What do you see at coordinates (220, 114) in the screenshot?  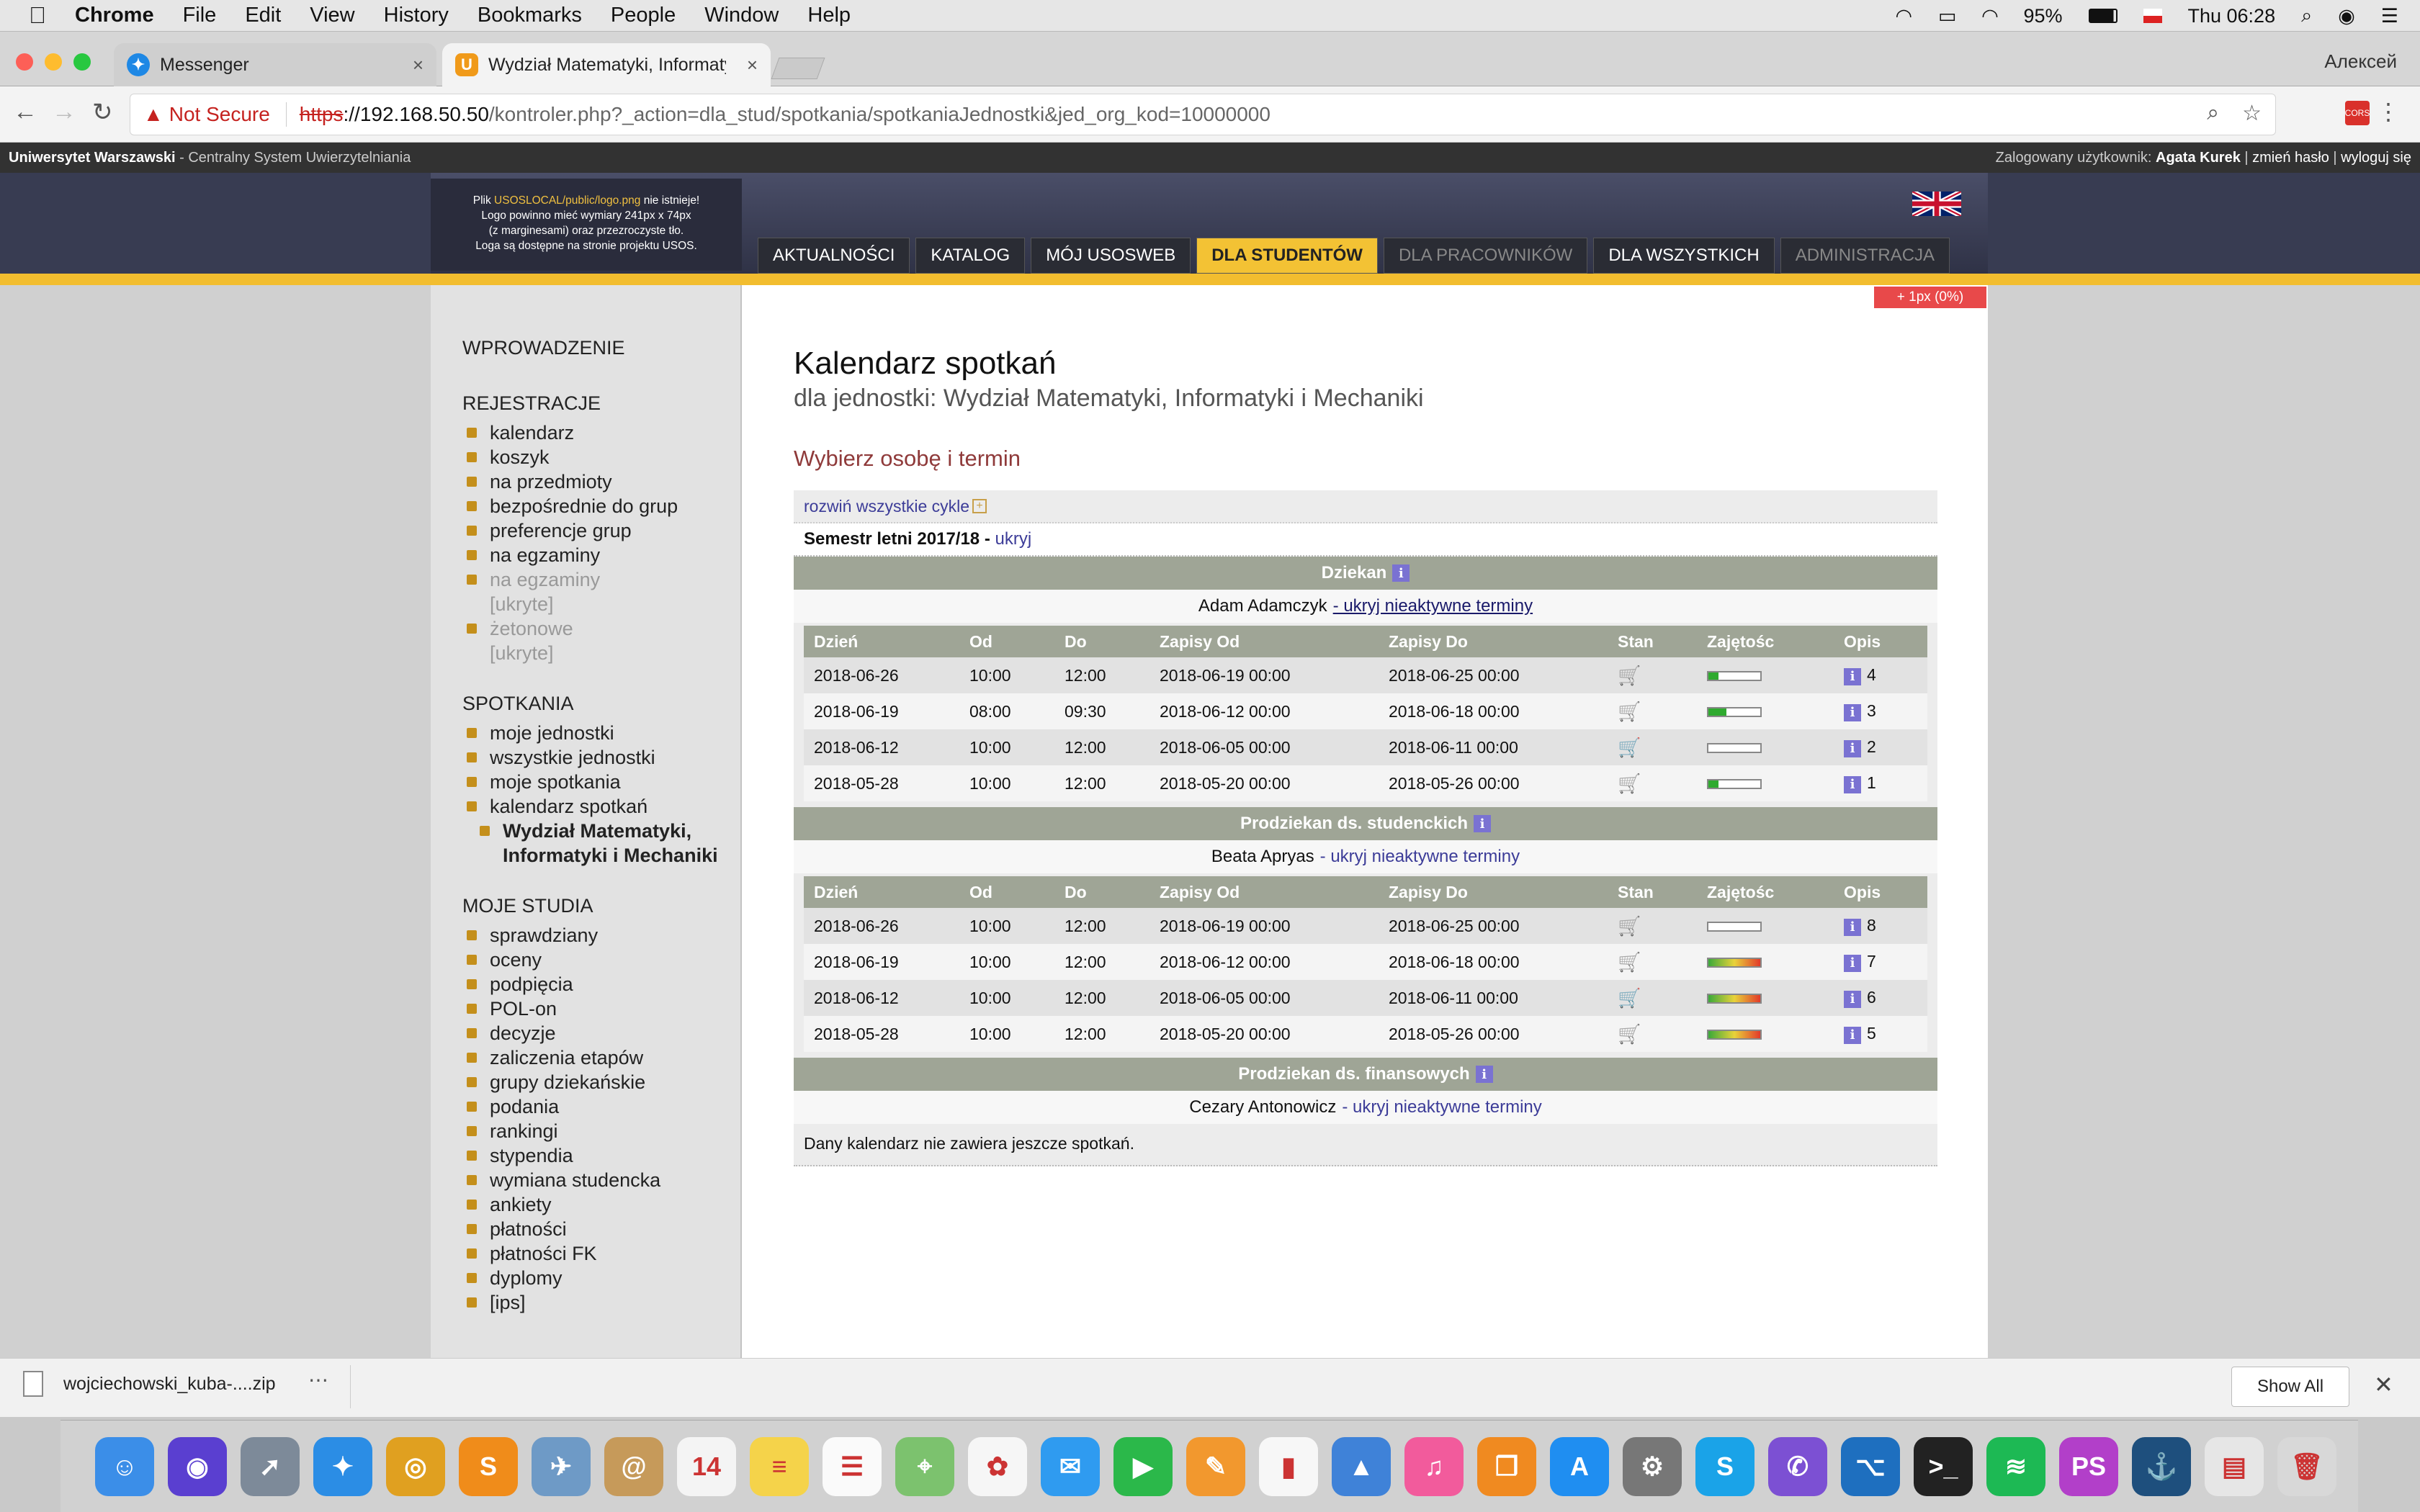 I see `not-secure-label: Not Secure` at bounding box center [220, 114].